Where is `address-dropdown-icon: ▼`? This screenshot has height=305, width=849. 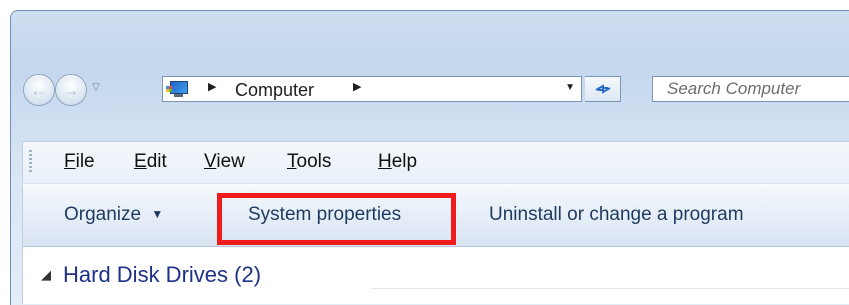
address-dropdown-icon: ▼ is located at coordinates (570, 87).